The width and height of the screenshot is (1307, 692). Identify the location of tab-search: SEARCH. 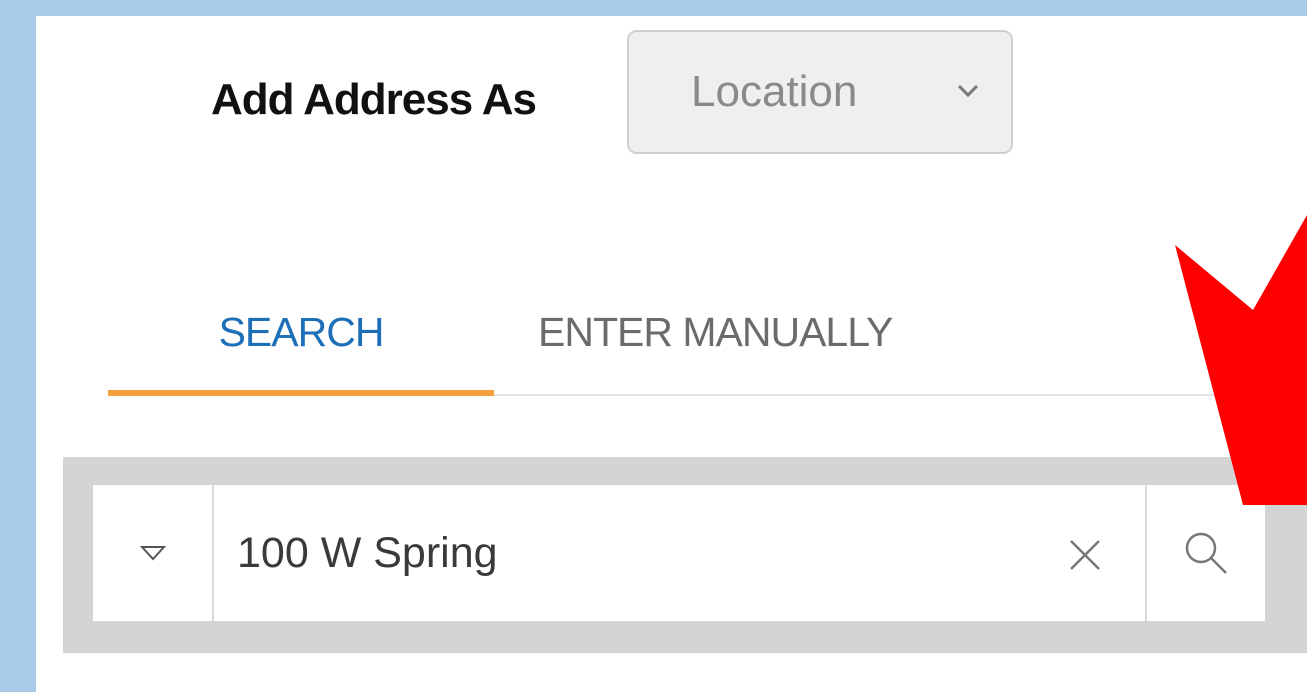
(301, 332).